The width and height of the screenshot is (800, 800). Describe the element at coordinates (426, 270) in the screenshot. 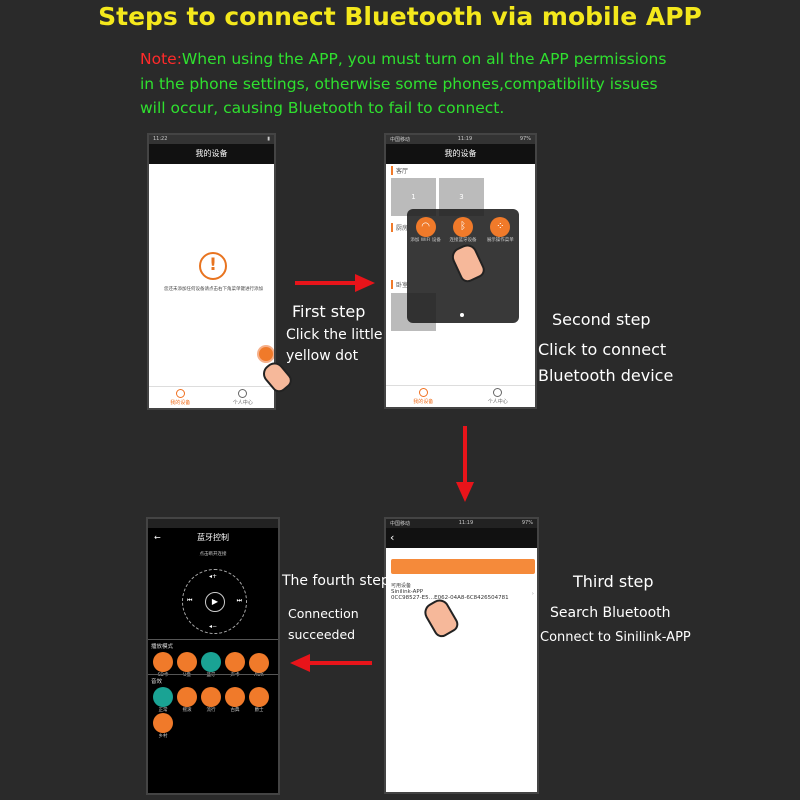

I see `menu-add-wifi-device: ◠ 添加 WIFI 设备` at that location.